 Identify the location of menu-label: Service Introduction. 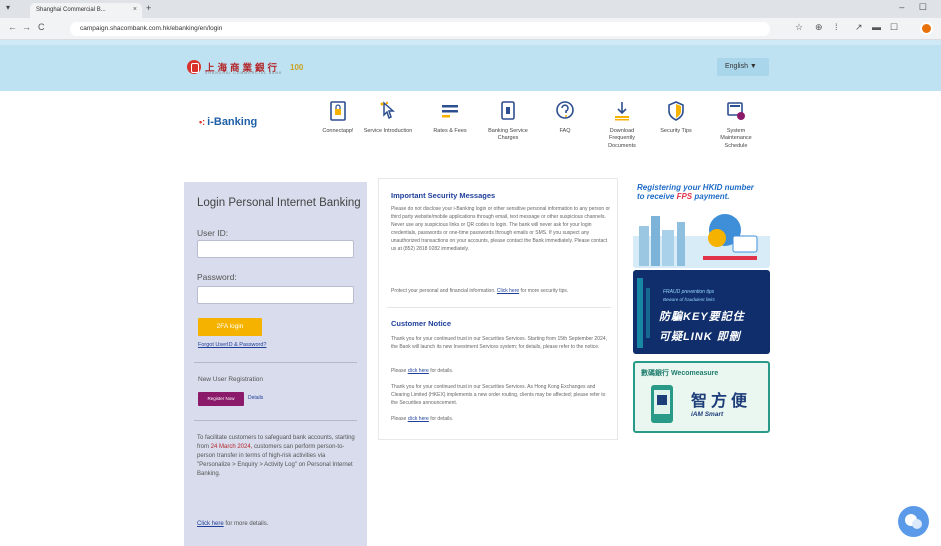
(388, 131).